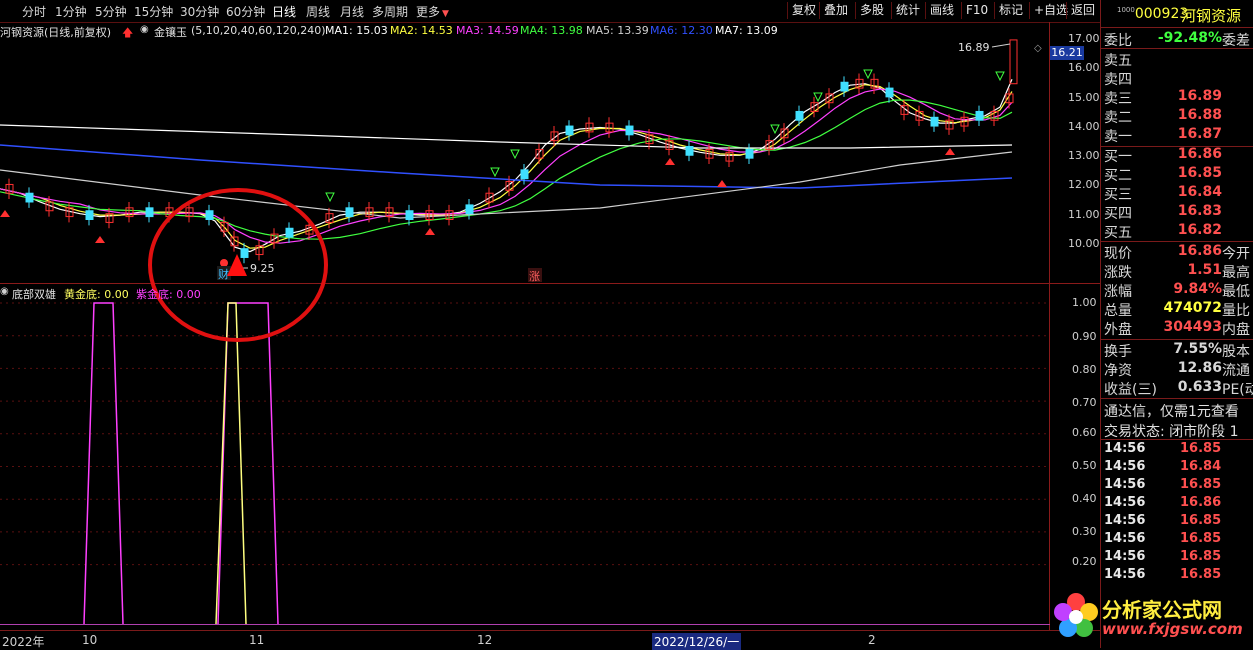  What do you see at coordinates (1201, 466) in the screenshot?
I see `tick-price: 16.84` at bounding box center [1201, 466].